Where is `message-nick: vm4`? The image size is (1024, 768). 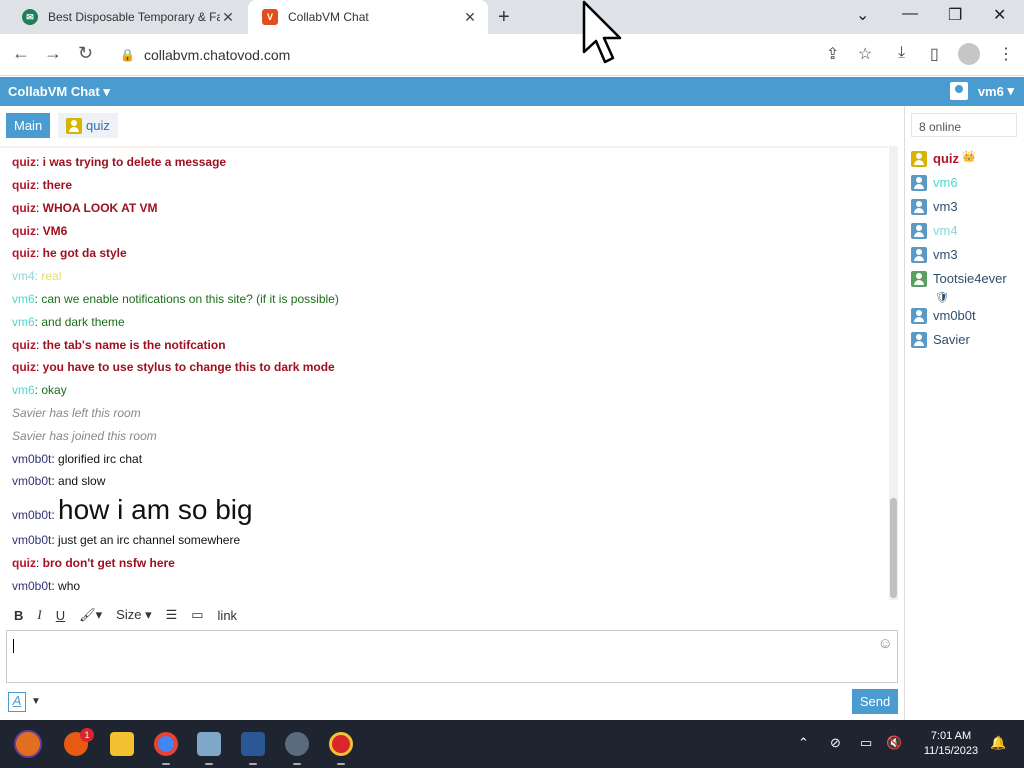 message-nick: vm4 is located at coordinates (23, 276).